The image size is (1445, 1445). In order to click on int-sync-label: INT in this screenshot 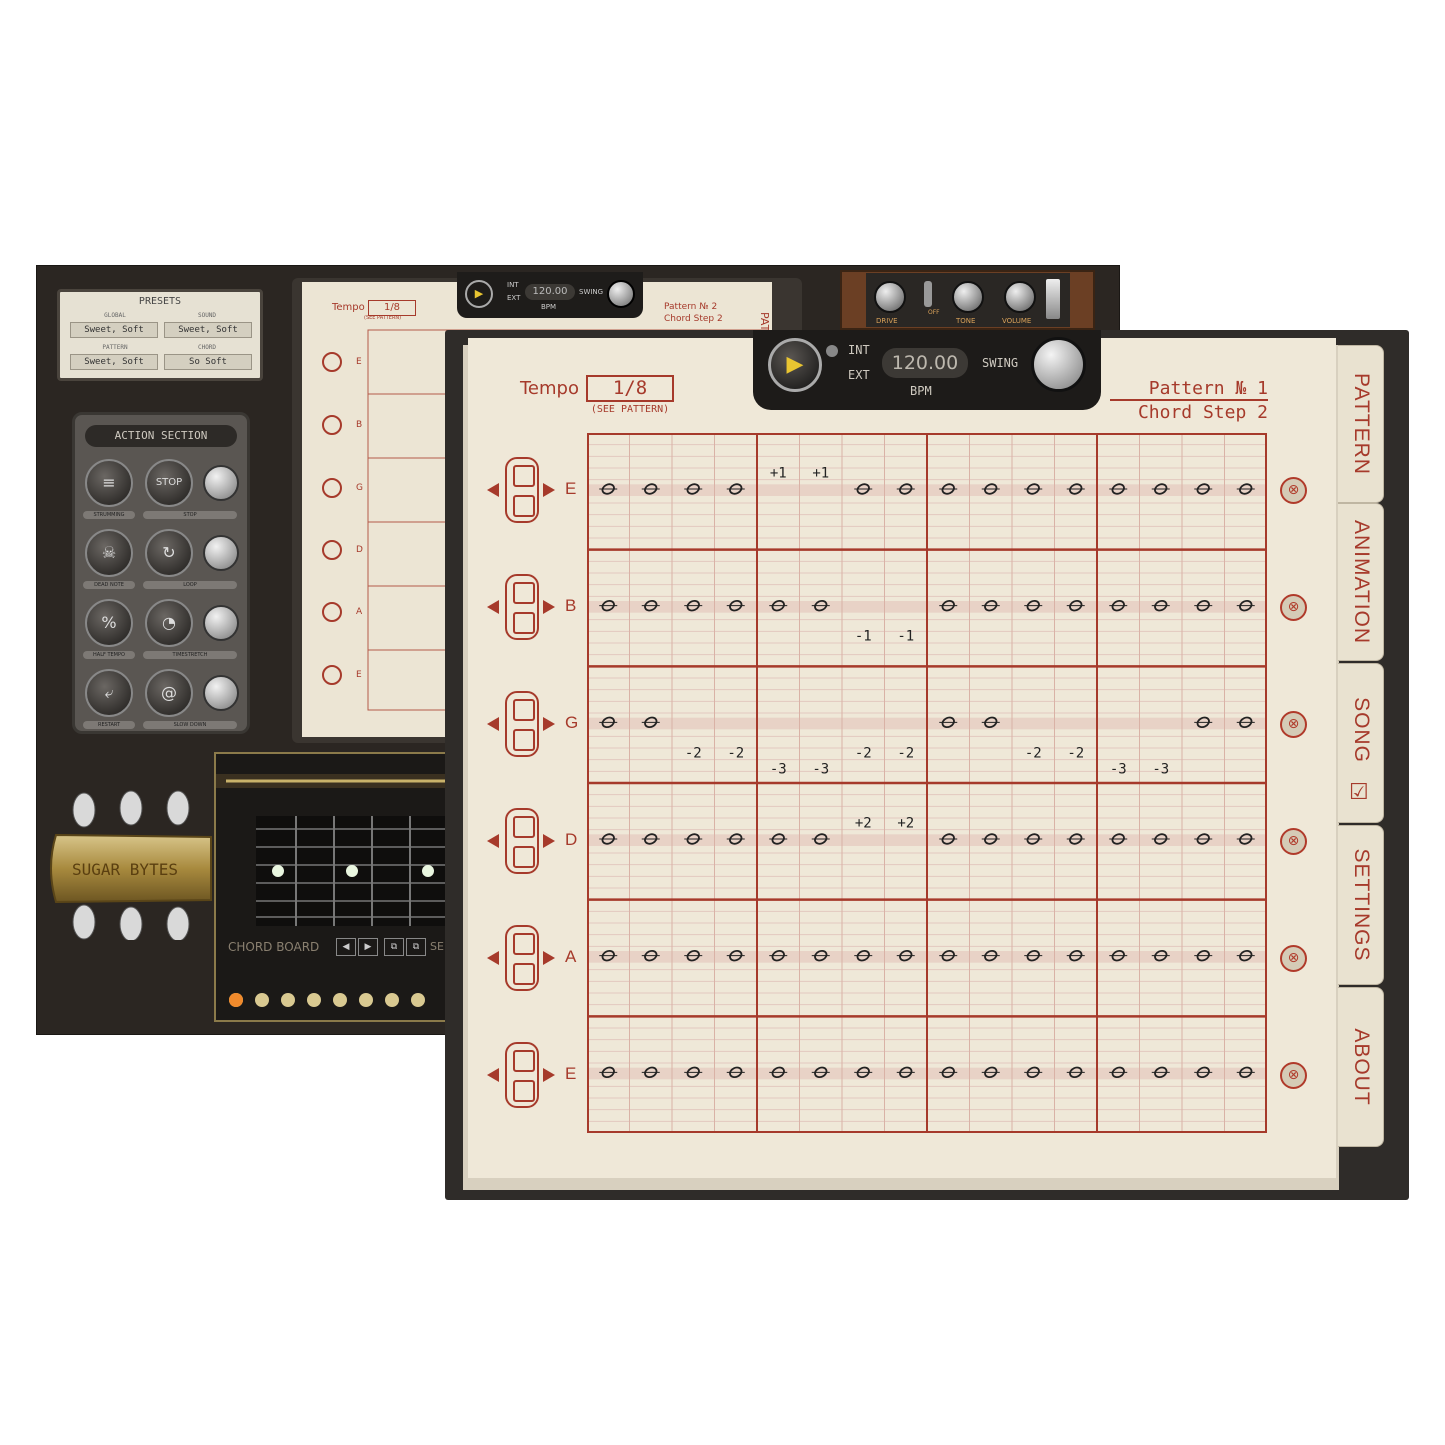, I will do `click(859, 350)`.